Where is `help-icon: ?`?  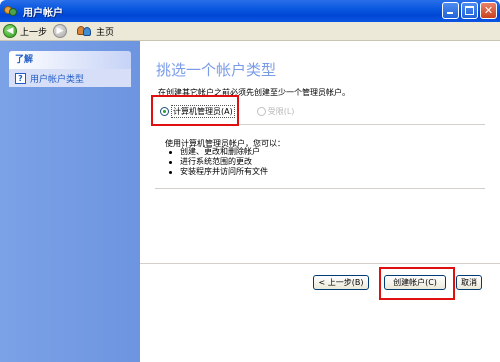 help-icon: ? is located at coordinates (20, 78).